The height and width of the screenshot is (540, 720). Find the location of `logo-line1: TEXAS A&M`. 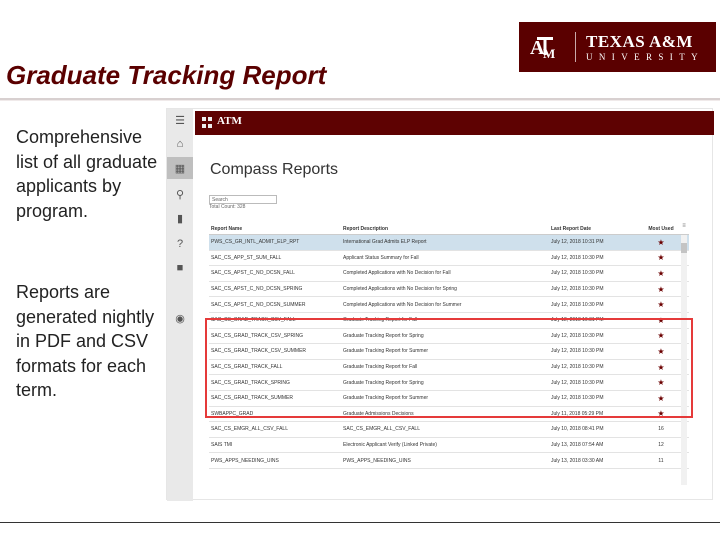

logo-line1: TEXAS A&M is located at coordinates (639, 41).